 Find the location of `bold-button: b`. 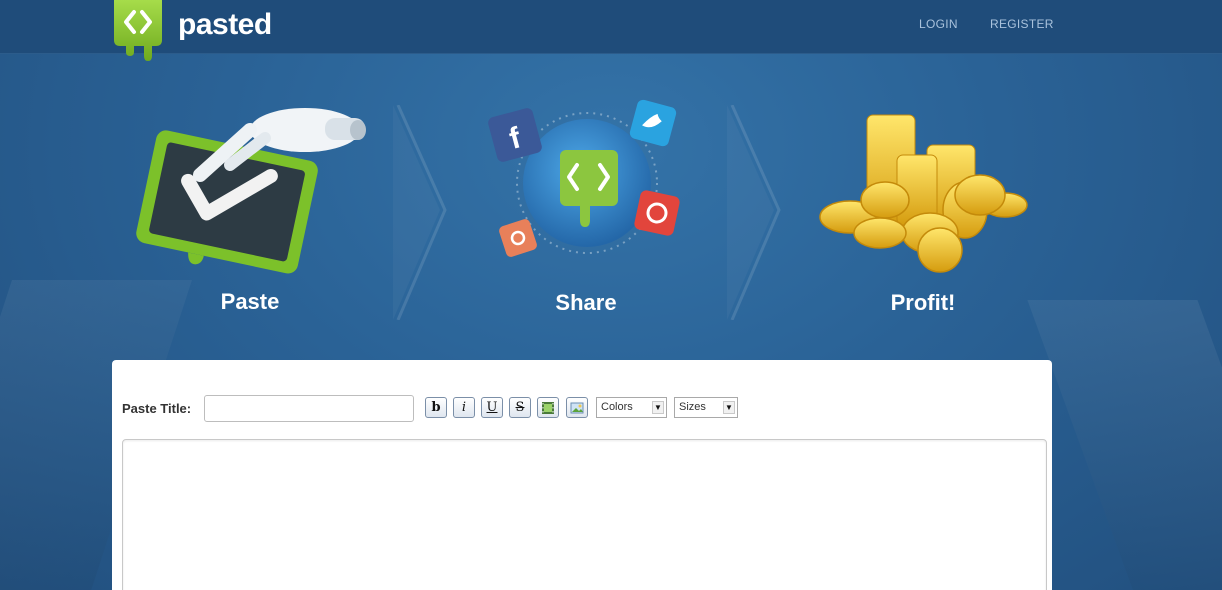

bold-button: b is located at coordinates (436, 407).